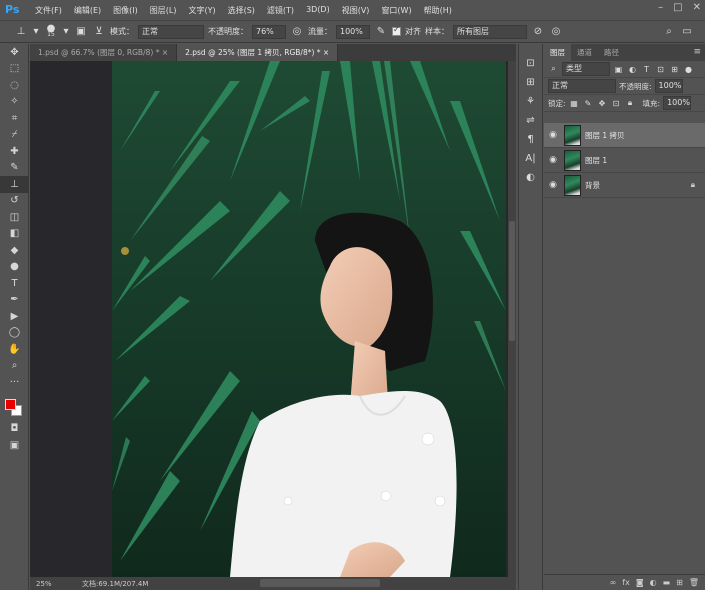 This screenshot has height=590, width=705. I want to click on gradient-tool-icon: ◧, so click(14, 234).